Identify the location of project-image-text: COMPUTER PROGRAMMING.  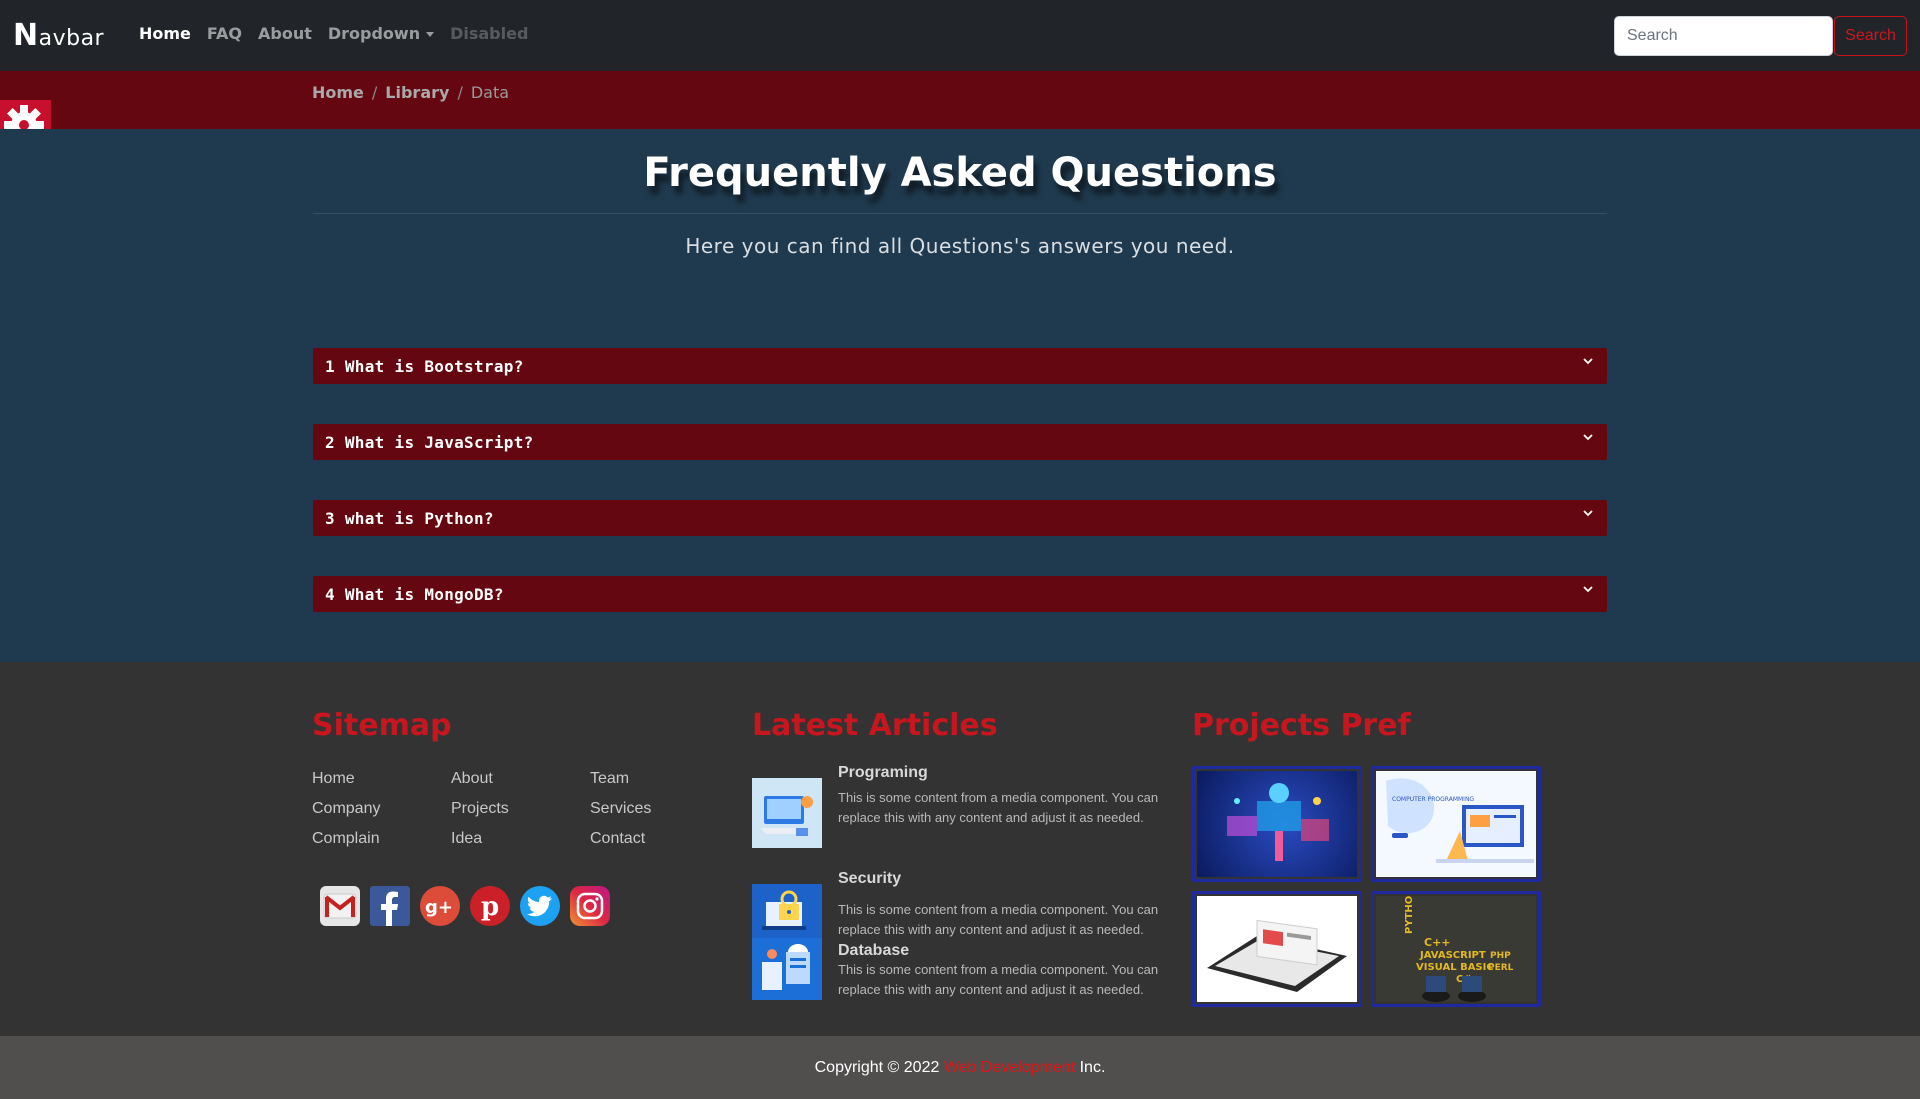
(1433, 799).